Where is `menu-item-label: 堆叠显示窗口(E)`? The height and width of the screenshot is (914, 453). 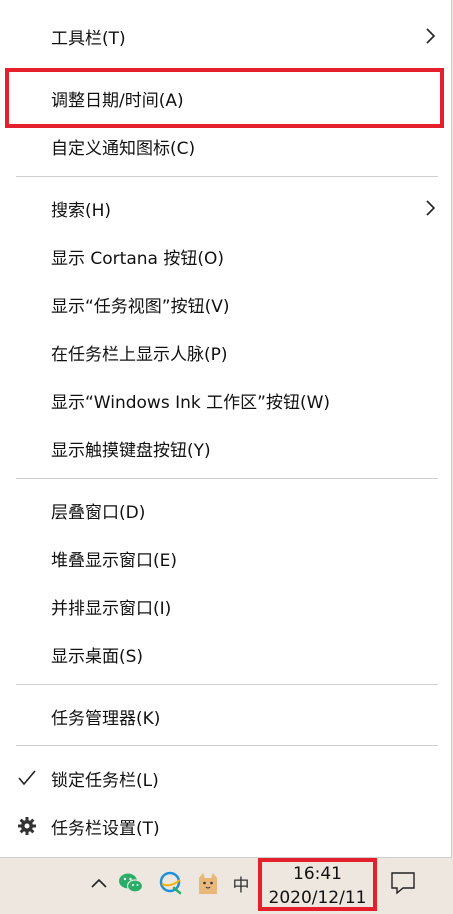
menu-item-label: 堆叠显示窗口(E) is located at coordinates (114, 560).